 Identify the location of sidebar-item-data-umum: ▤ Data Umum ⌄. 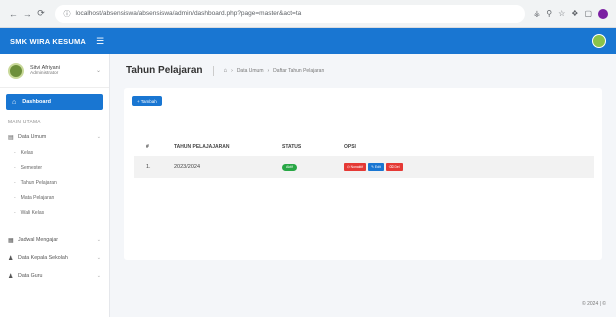
(54, 137).